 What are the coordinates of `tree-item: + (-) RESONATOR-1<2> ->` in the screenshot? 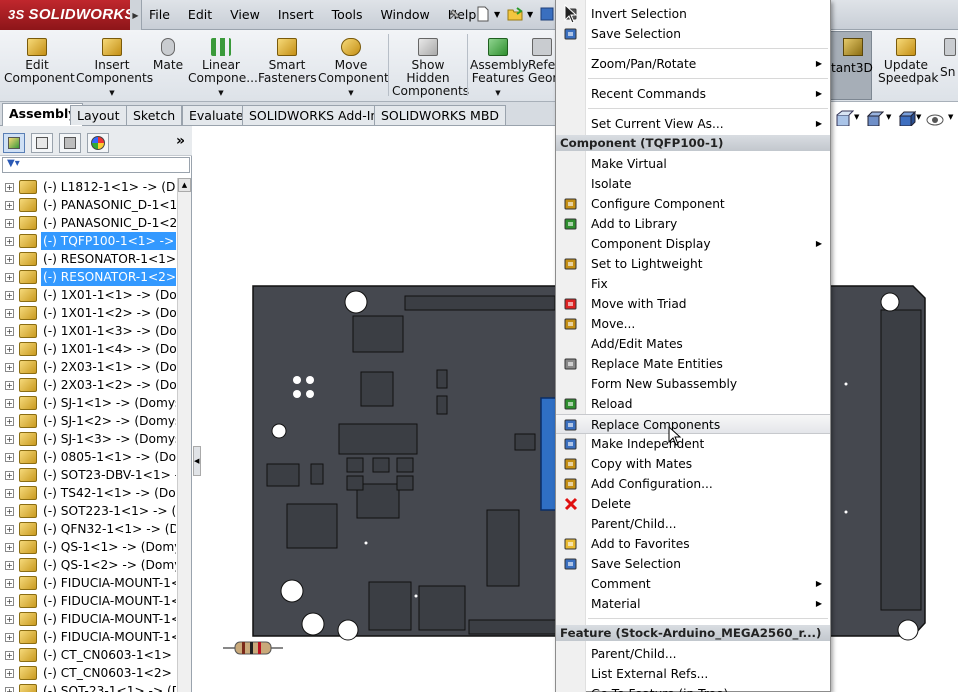 It's located at (88, 277).